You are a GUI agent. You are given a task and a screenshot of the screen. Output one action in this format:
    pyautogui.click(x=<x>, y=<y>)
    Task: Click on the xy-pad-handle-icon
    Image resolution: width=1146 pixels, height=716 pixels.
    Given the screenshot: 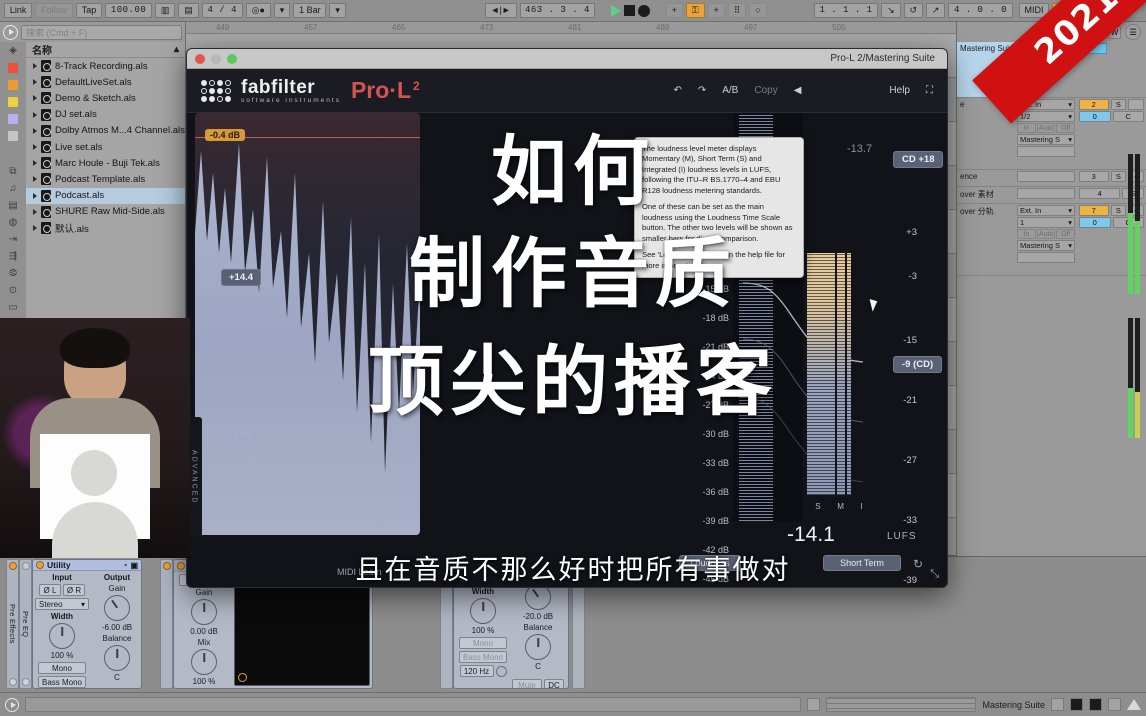 What is the action you would take?
    pyautogui.click(x=242, y=677)
    